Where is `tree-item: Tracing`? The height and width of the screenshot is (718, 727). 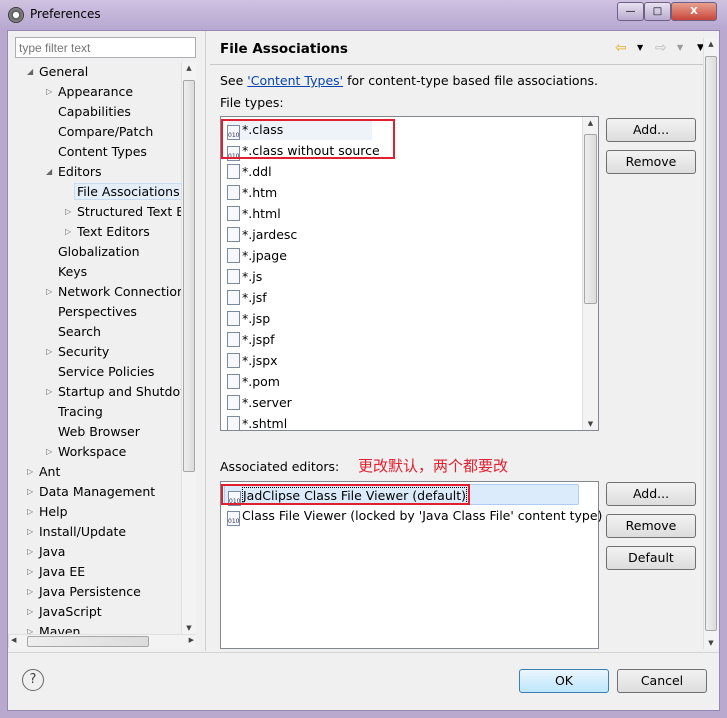 tree-item: Tracing is located at coordinates (80, 412).